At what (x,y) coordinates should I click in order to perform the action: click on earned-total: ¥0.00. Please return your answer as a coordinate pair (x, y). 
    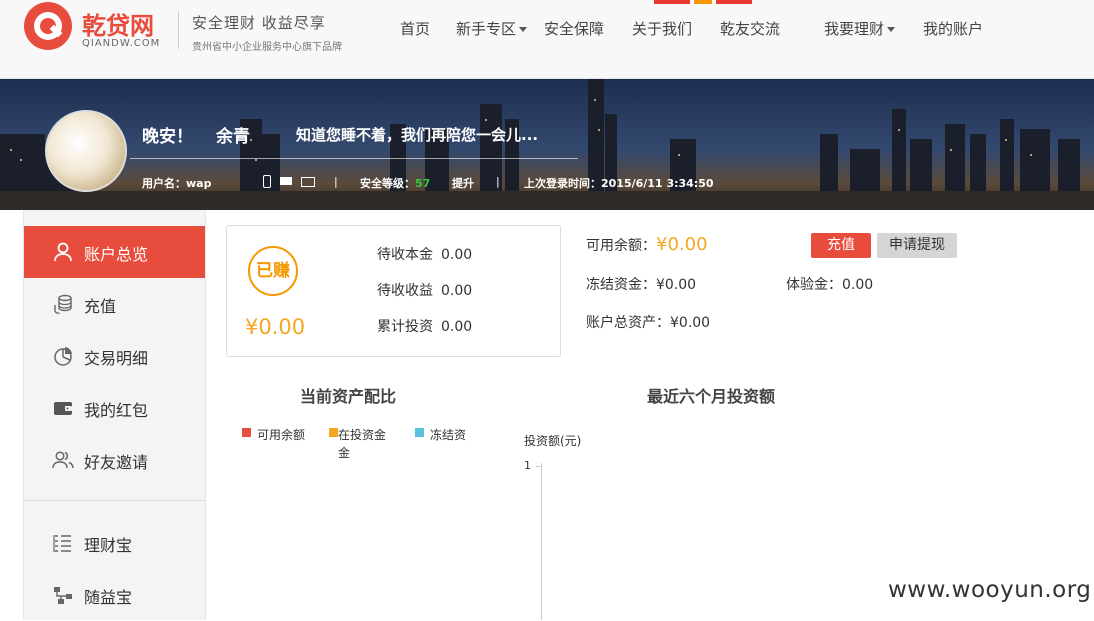
    Looking at the image, I should click on (275, 327).